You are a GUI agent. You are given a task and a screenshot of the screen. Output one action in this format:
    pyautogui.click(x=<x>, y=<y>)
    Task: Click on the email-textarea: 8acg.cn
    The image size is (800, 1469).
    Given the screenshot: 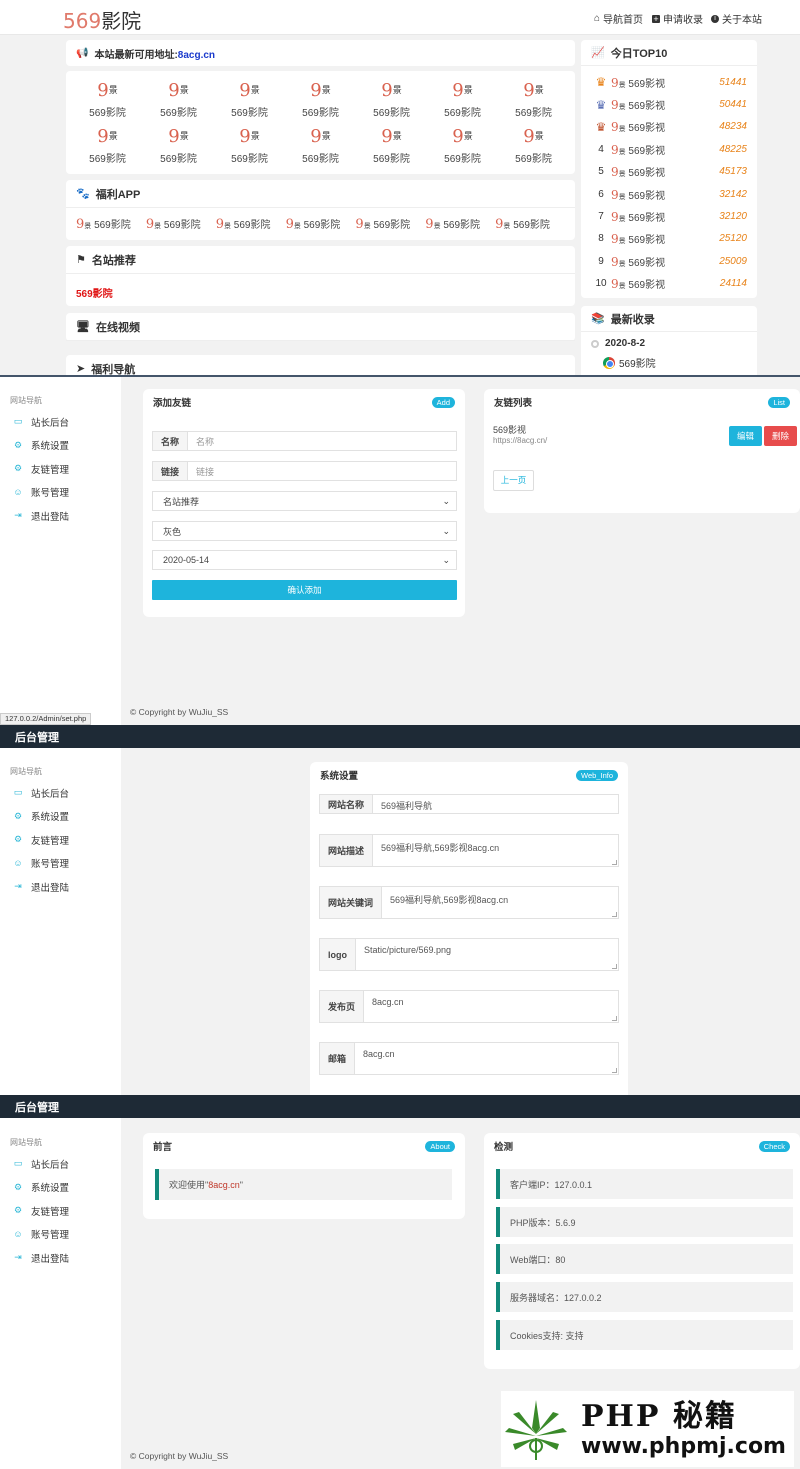 What is the action you would take?
    pyautogui.click(x=486, y=1058)
    